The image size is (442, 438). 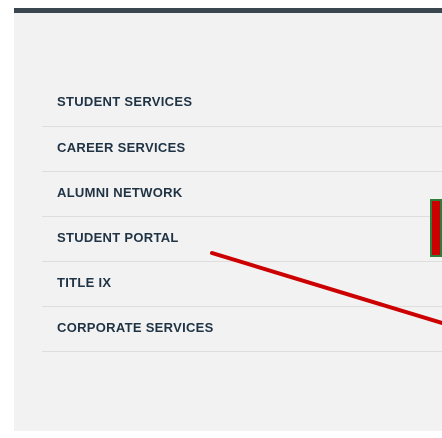 What do you see at coordinates (84, 282) in the screenshot?
I see `title-ix-link: TITLE IX` at bounding box center [84, 282].